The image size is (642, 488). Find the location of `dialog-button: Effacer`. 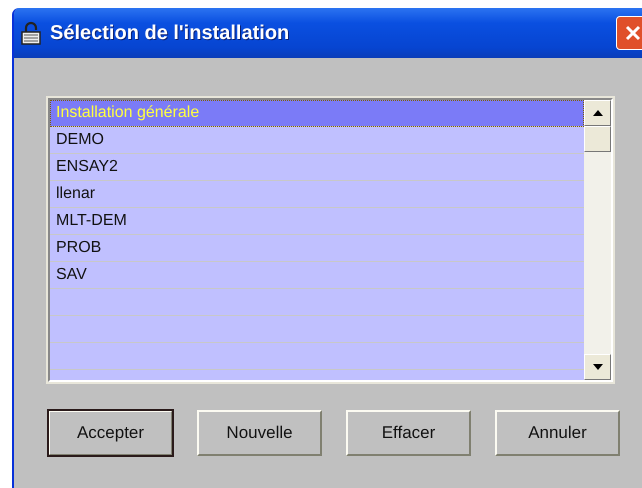

dialog-button: Effacer is located at coordinates (408, 433).